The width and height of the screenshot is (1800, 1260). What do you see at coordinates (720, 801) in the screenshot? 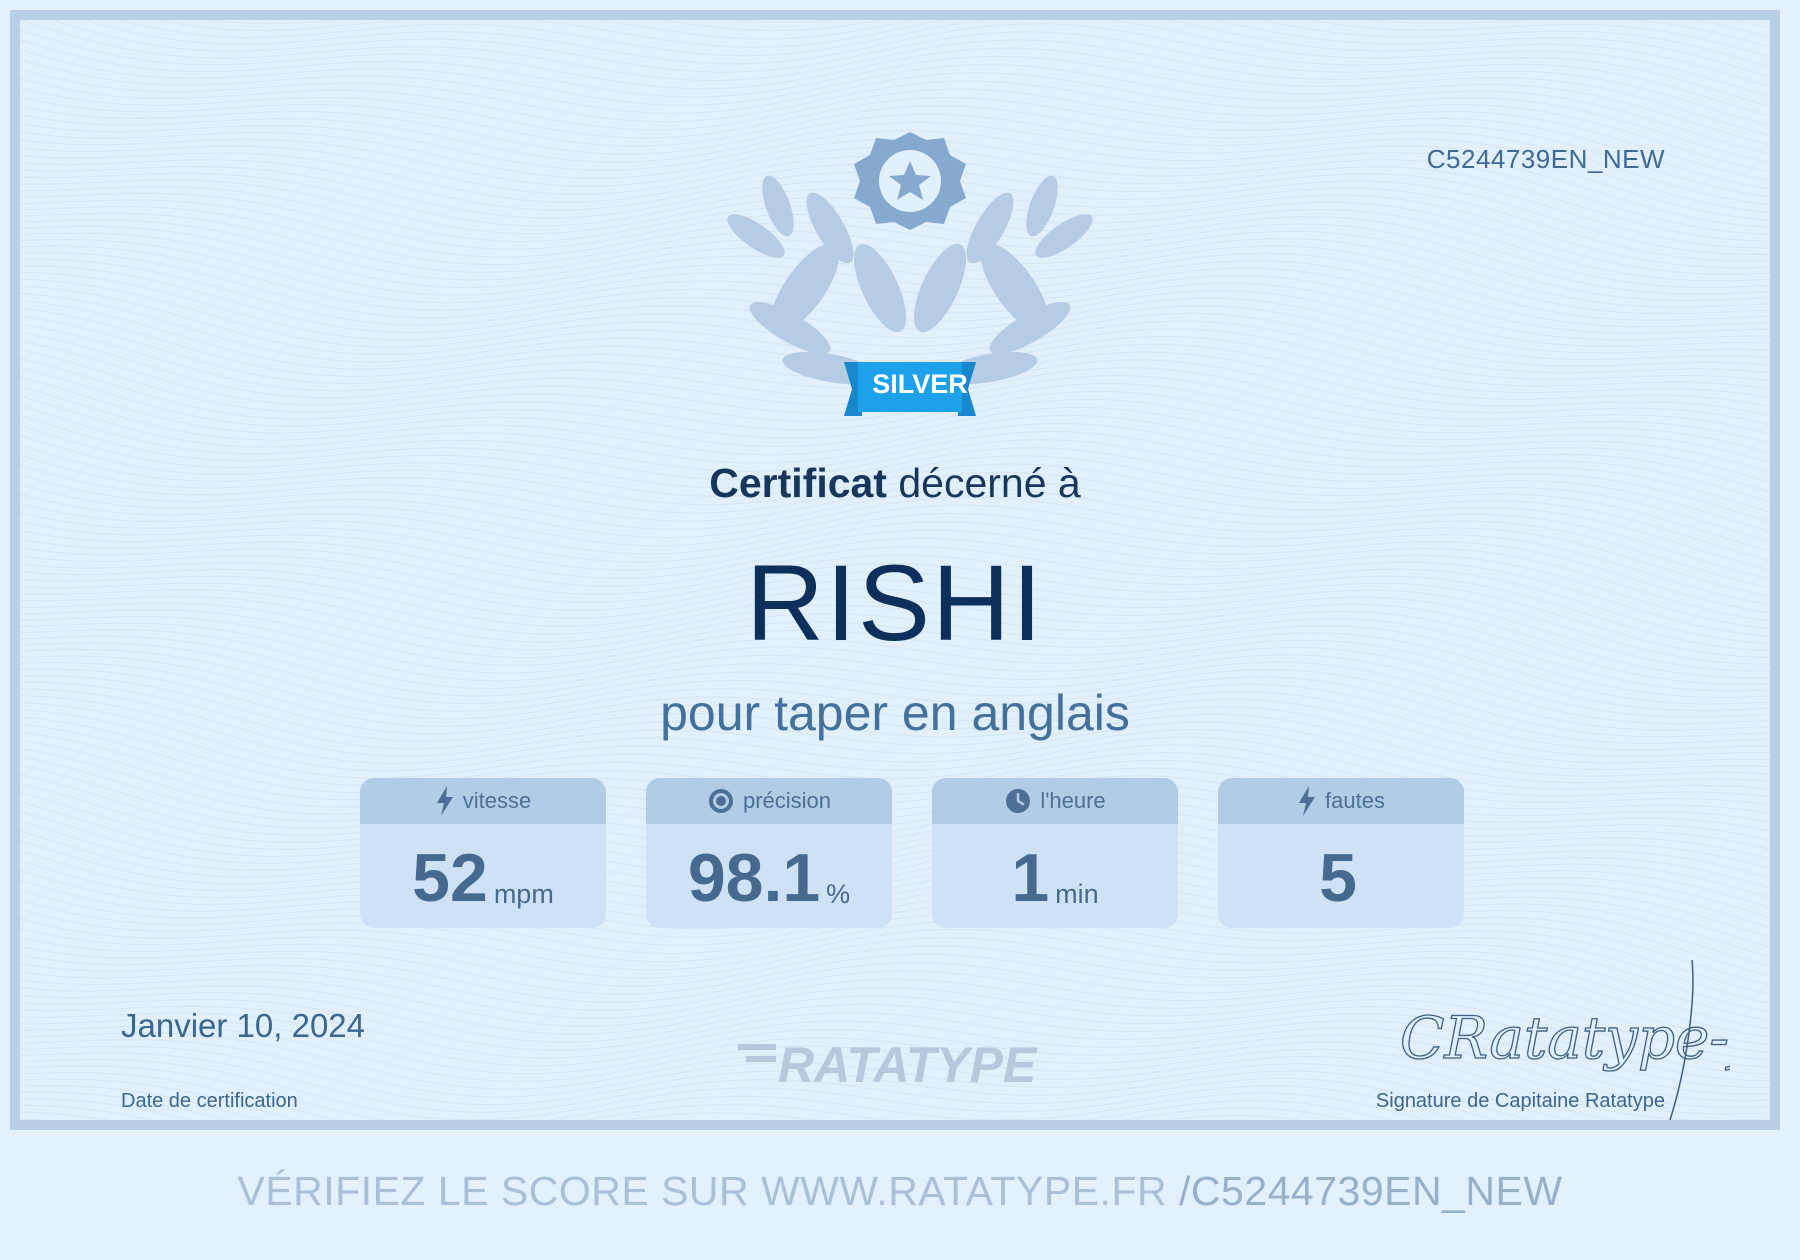
I see `target-icon` at bounding box center [720, 801].